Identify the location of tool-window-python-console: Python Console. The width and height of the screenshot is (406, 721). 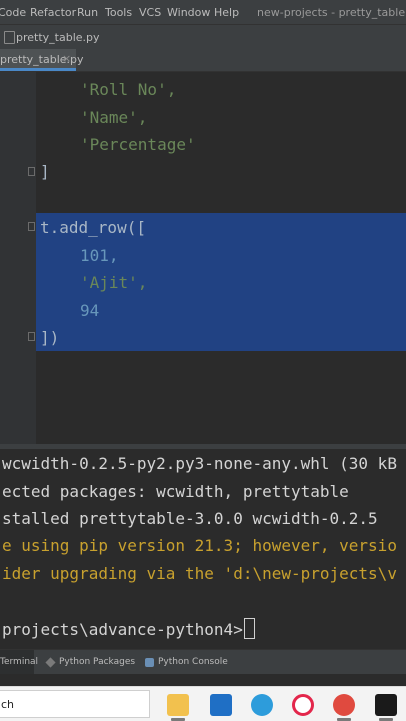
(188, 662).